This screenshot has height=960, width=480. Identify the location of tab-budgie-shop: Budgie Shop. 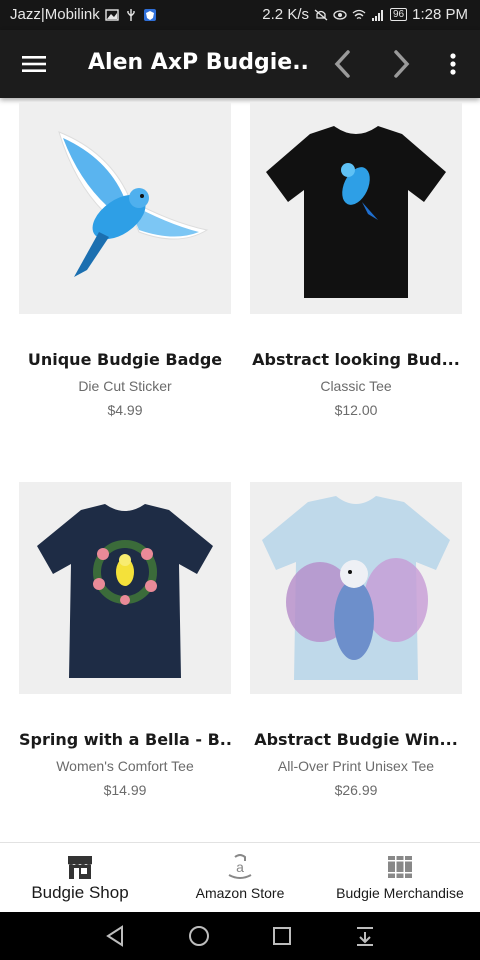
(80, 877).